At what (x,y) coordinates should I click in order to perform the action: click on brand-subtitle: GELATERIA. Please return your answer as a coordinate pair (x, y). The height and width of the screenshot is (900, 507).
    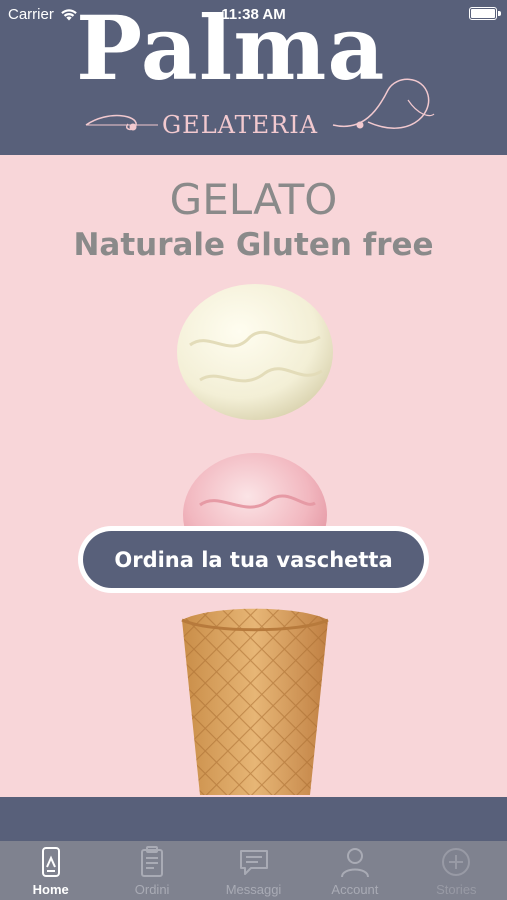
    Looking at the image, I should click on (240, 125).